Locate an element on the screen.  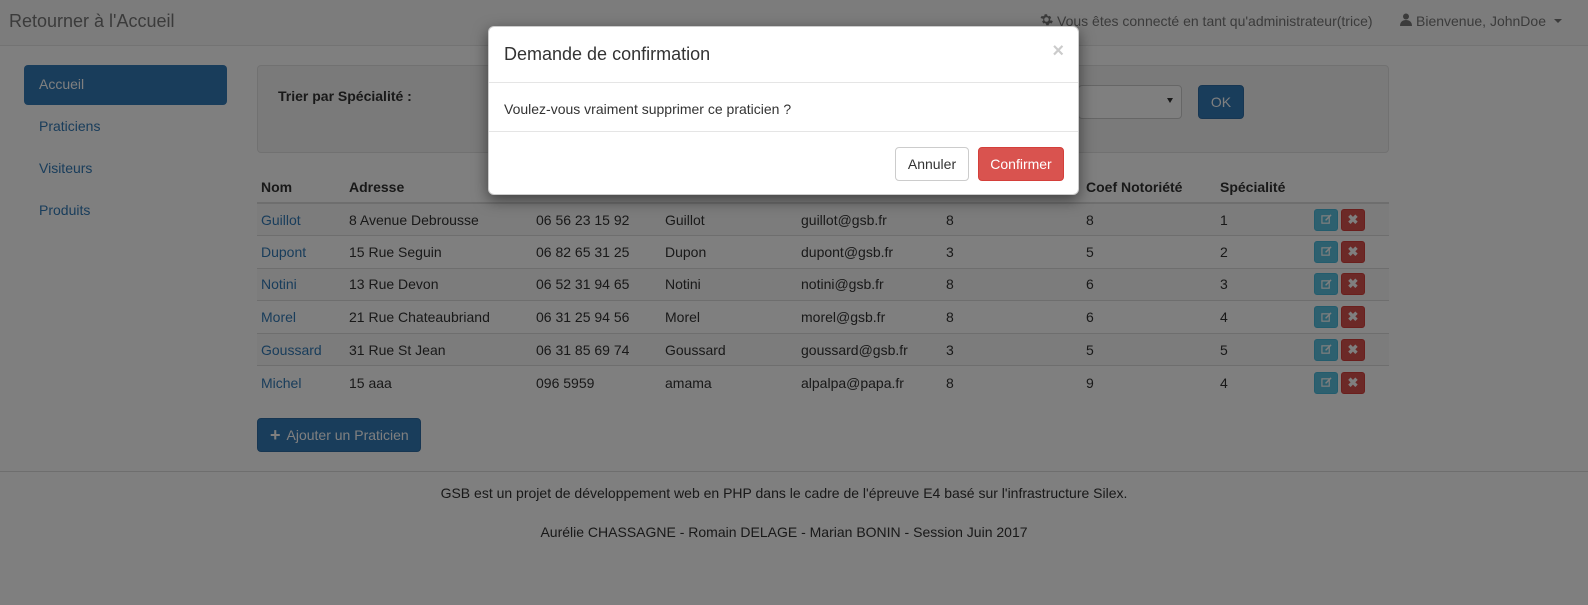
confirm-button: Confirmer is located at coordinates (1021, 164).